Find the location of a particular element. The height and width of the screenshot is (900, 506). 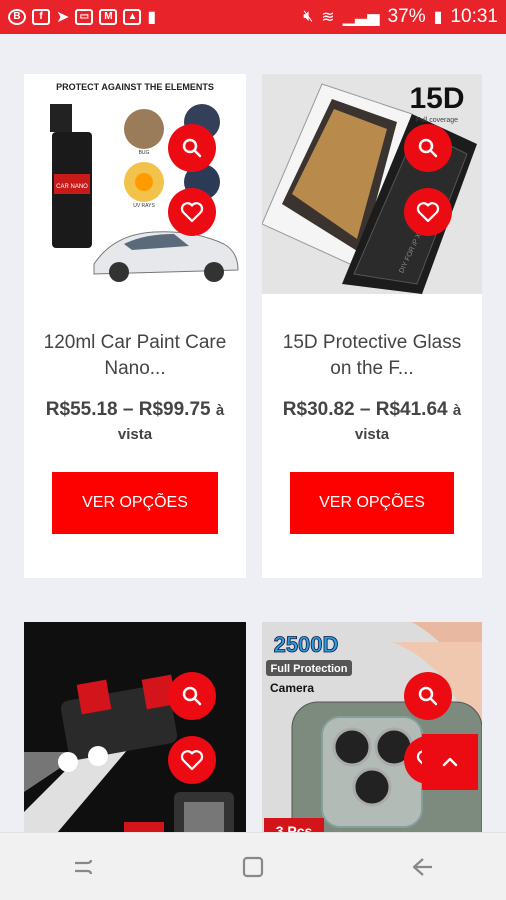

home-icon is located at coordinates (253, 866).